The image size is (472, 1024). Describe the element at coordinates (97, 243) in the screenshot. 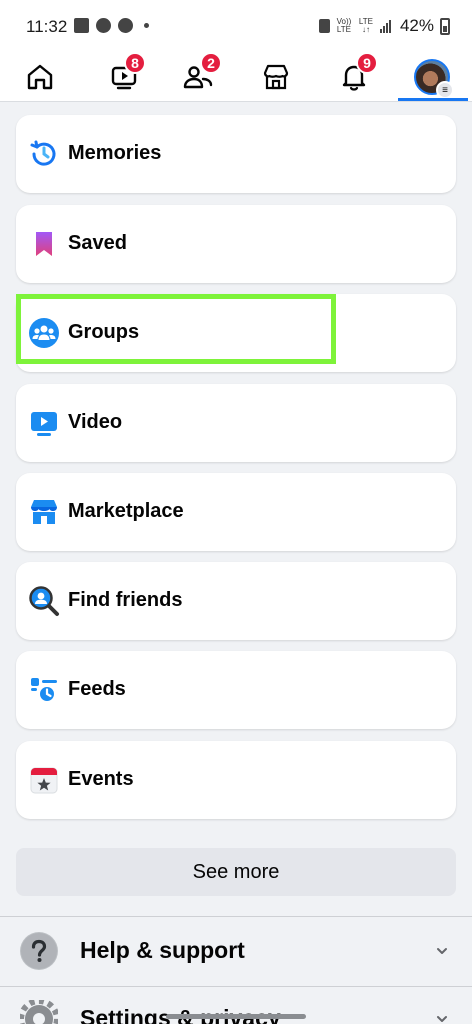

I see `shortcut-label: Saved` at that location.